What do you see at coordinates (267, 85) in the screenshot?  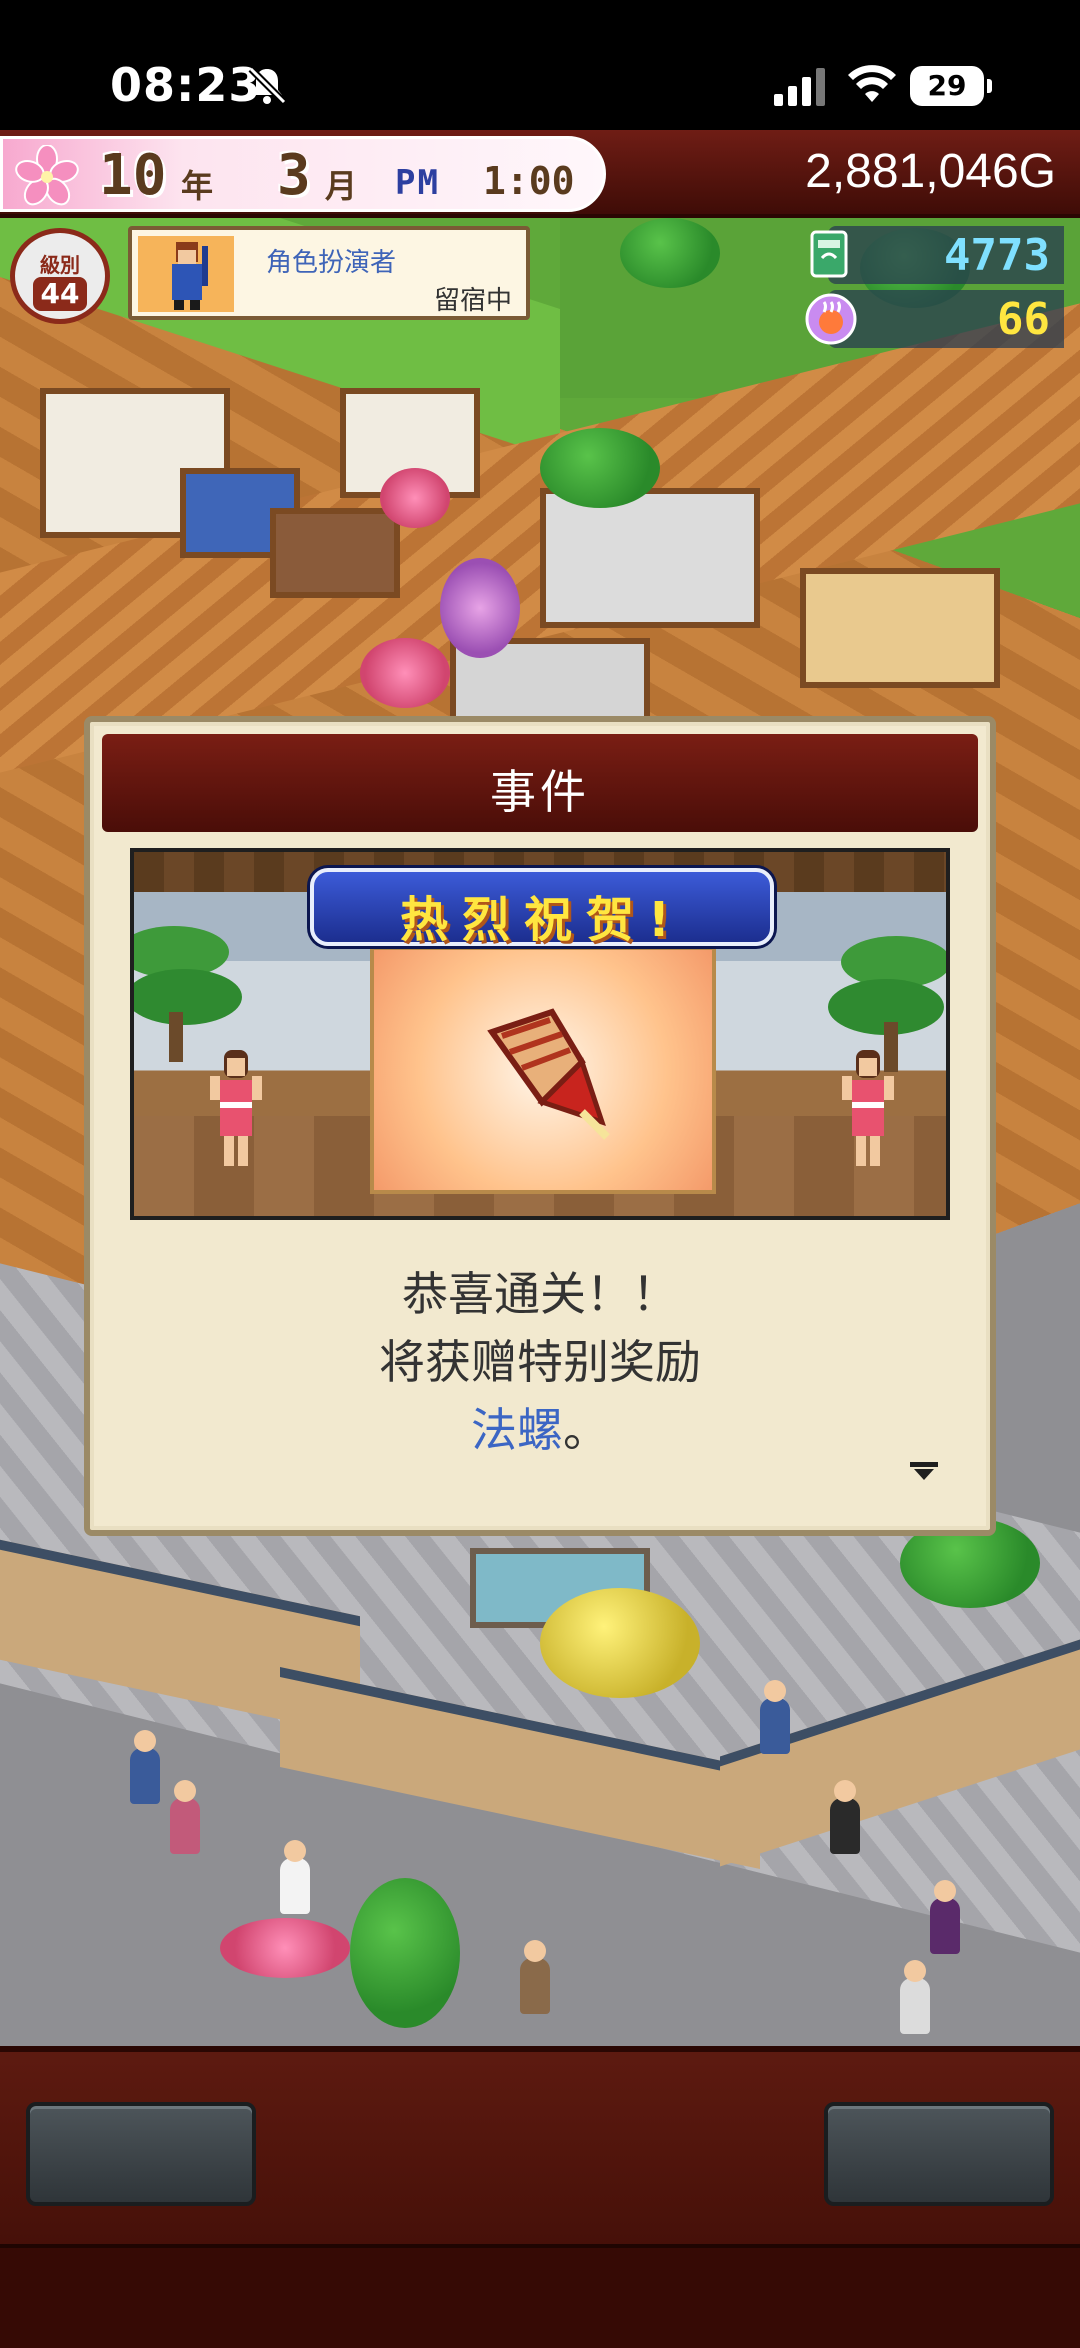 I see `bell-slash-icon` at bounding box center [267, 85].